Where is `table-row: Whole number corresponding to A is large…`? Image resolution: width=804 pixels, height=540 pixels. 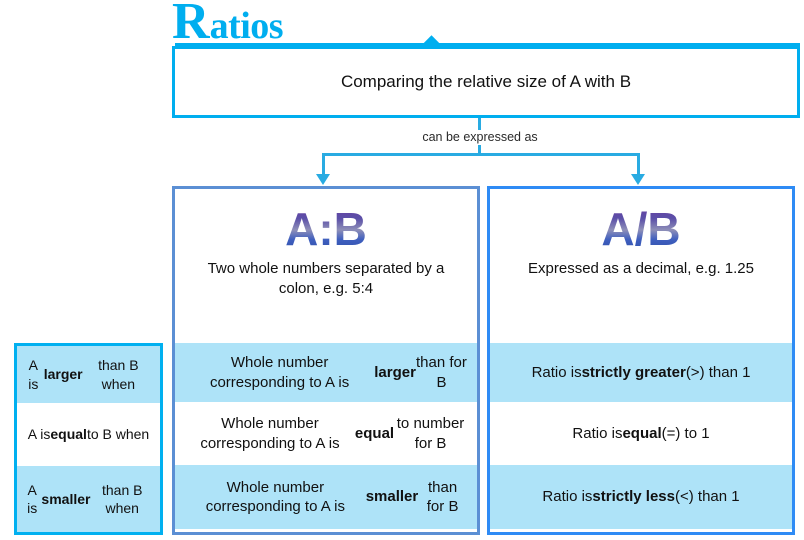 table-row: Whole number corresponding to A is large… is located at coordinates (326, 372).